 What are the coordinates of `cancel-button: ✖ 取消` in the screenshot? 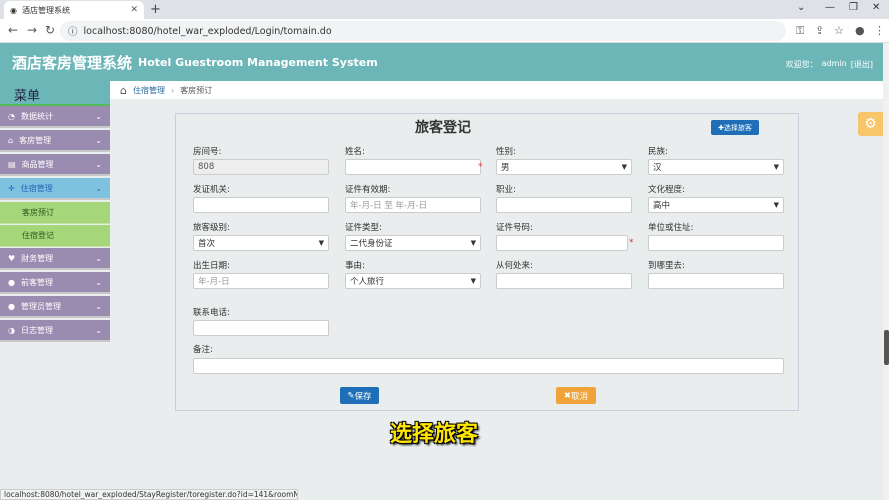 It's located at (576, 395).